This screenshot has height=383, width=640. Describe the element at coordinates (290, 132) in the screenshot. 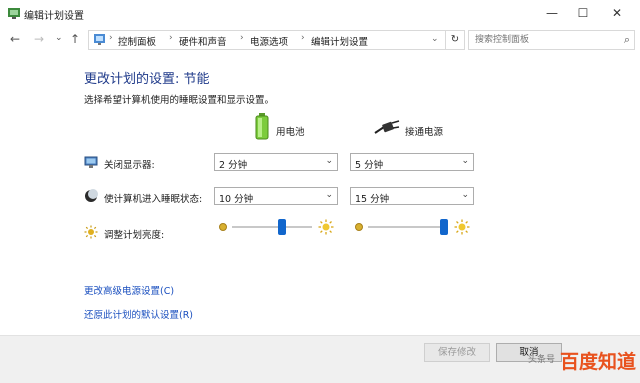

I see `battery-column-label: 用电池` at that location.